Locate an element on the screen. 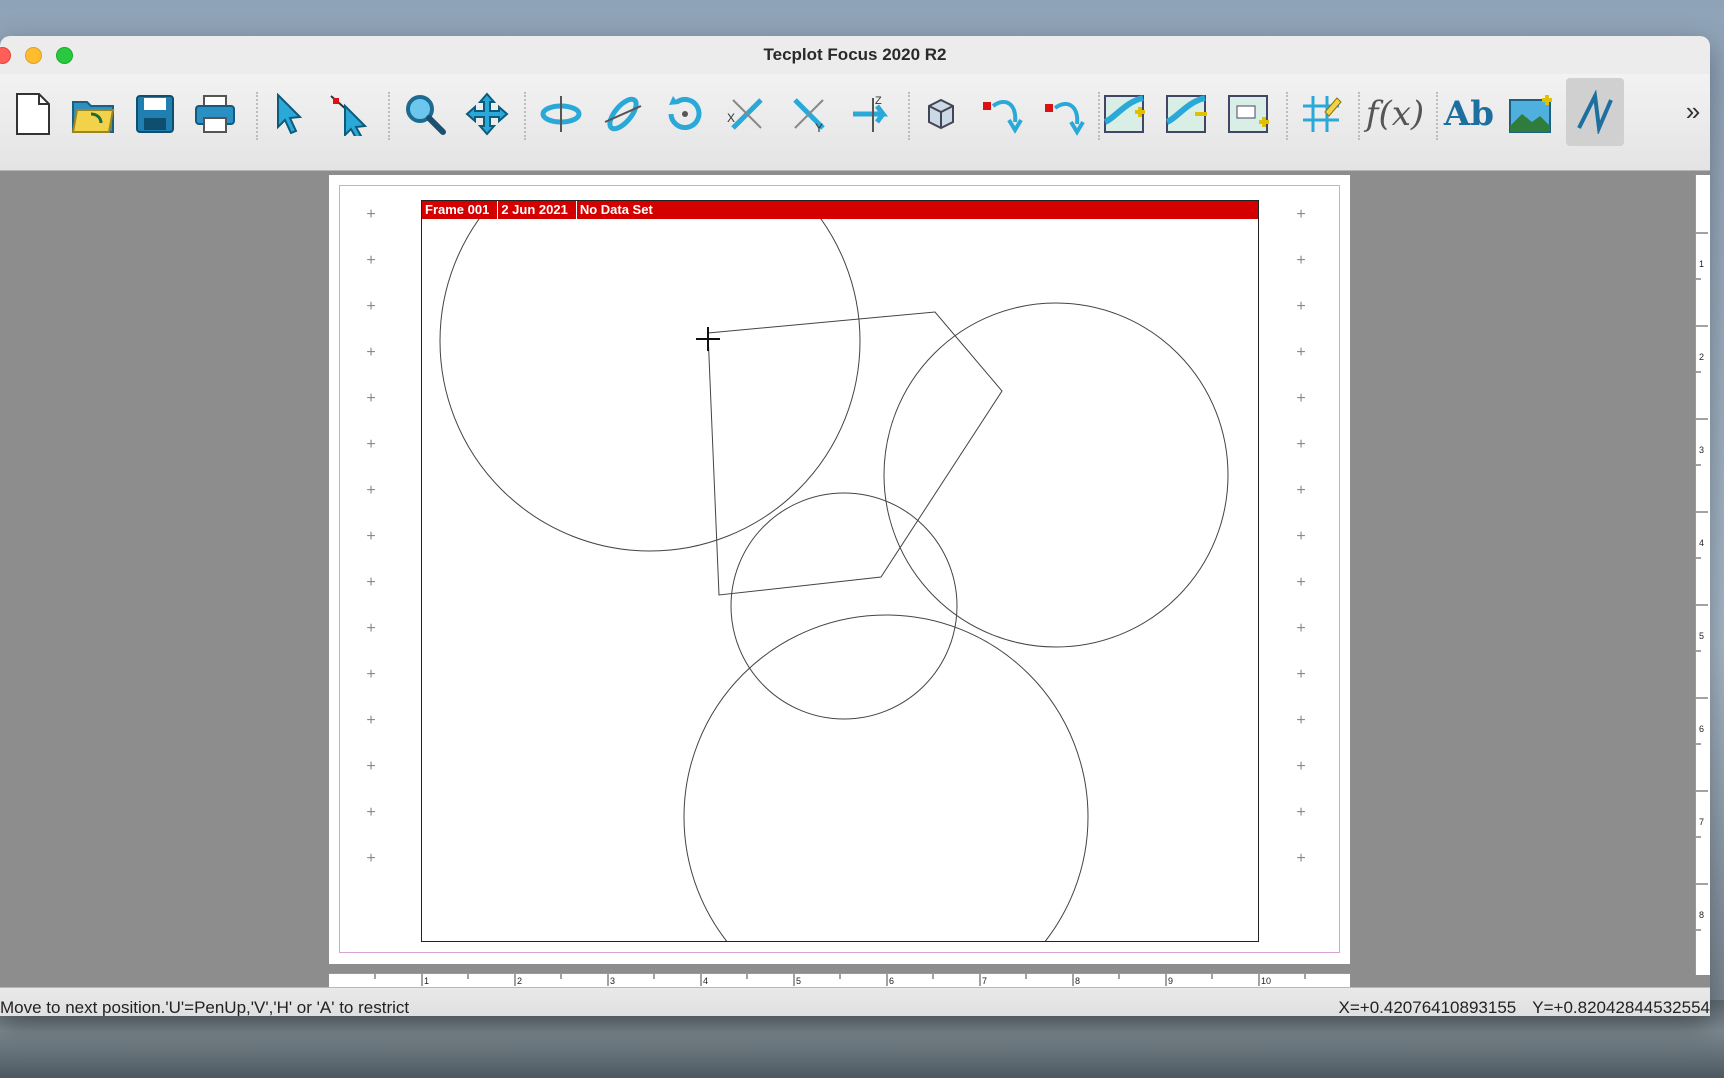 Image resolution: width=1724 pixels, height=1078 pixels. zoom-icon is located at coordinates (426, 115).